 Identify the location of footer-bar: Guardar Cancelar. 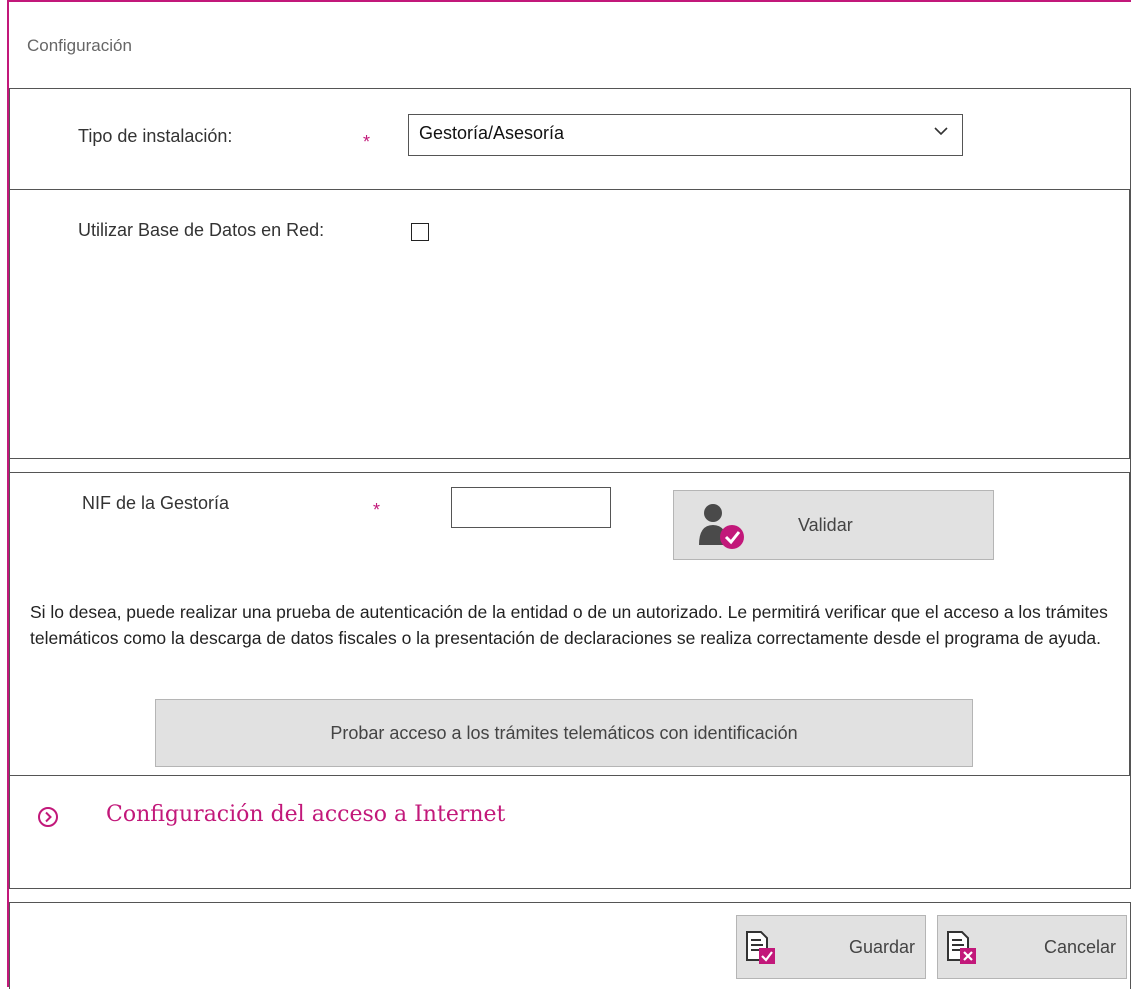
(570, 945).